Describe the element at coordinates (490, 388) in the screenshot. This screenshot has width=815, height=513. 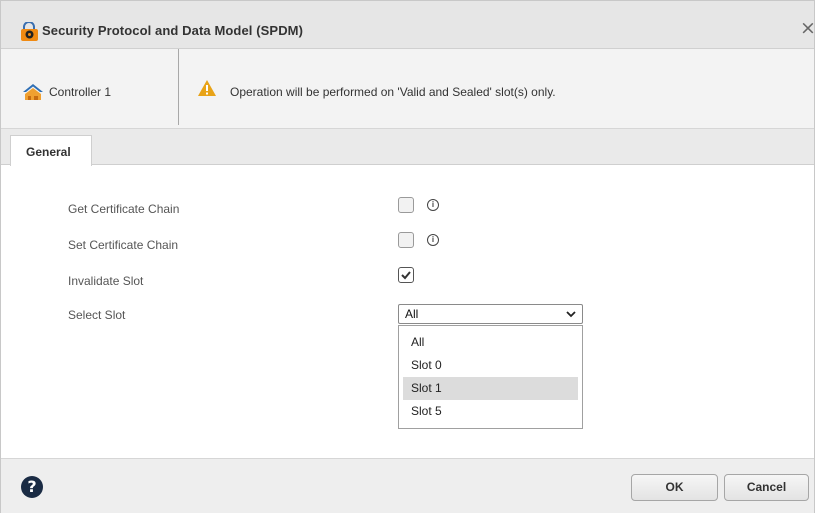
I see `slot-option-slot-1: Slot 1` at that location.